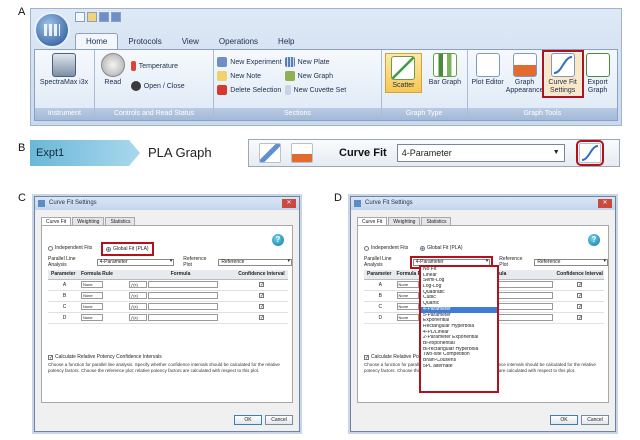 The image size is (640, 440). What do you see at coordinates (562, 65) in the screenshot?
I see `sigmoid-curve-icon` at bounding box center [562, 65].